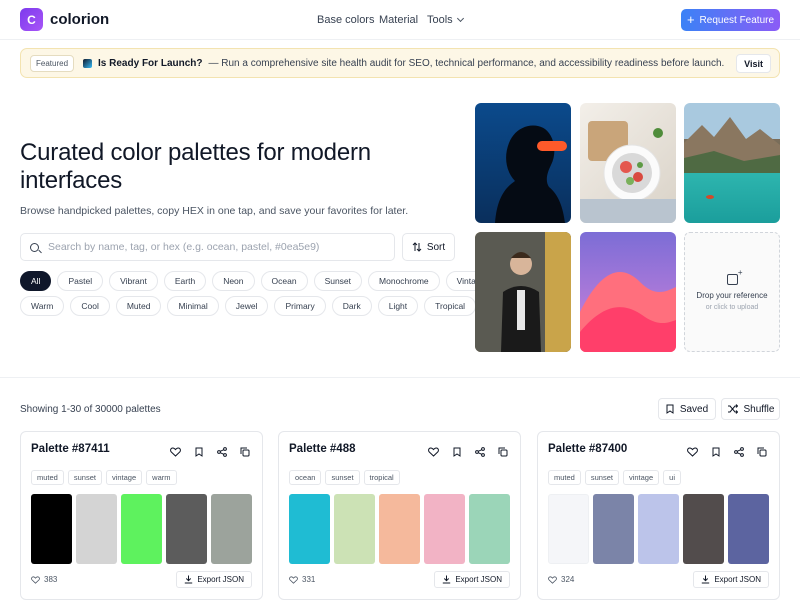  Describe the element at coordinates (161, 477) in the screenshot. I see `palette-tag: warm` at that location.